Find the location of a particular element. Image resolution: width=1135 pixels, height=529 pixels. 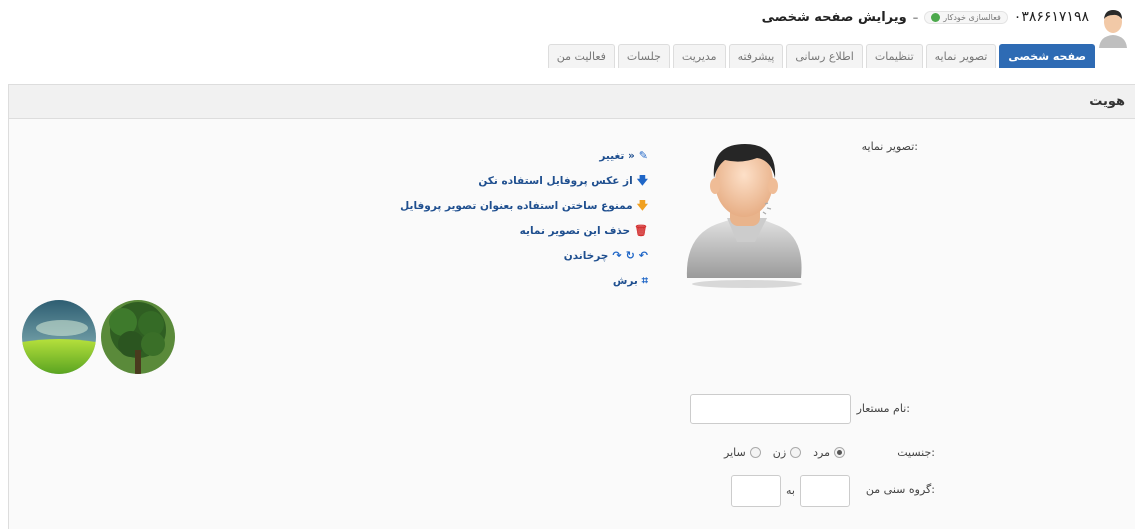

gender-other-radio is located at coordinates (755, 452).